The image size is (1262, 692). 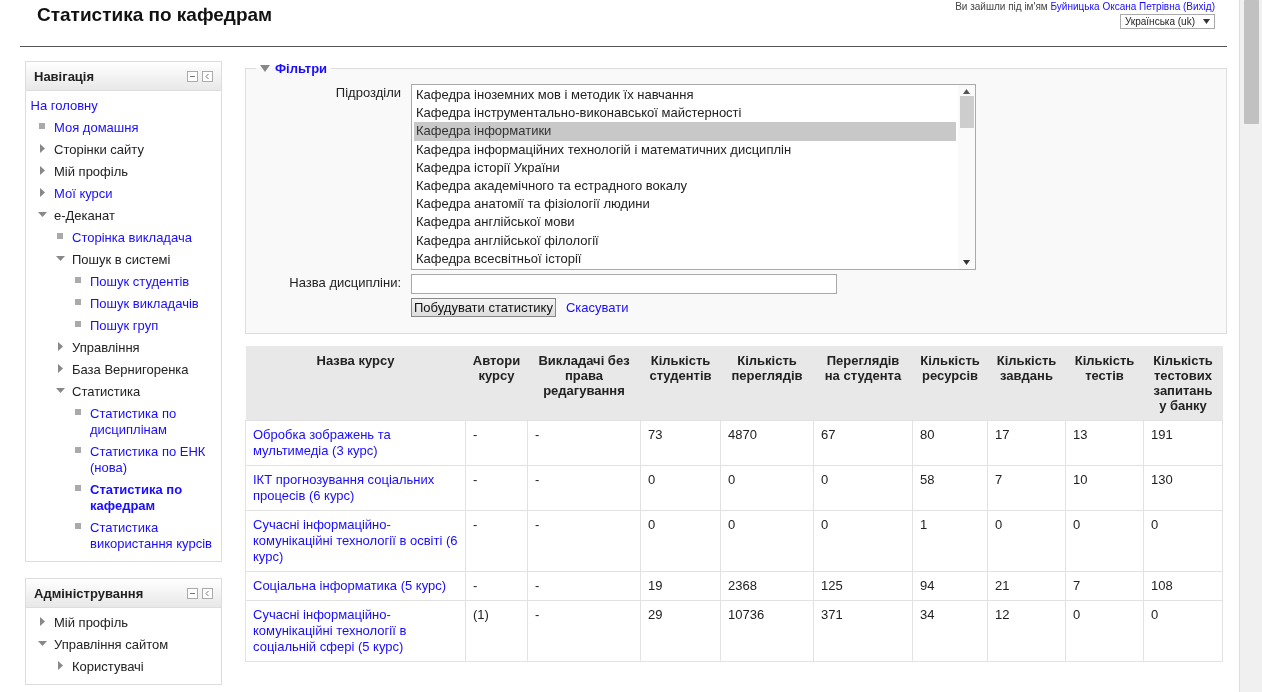 What do you see at coordinates (355, 540) in the screenshot?
I see `course-link: Сучасні інформаційно-комунікаційні технології в освіті (6 курс)` at bounding box center [355, 540].